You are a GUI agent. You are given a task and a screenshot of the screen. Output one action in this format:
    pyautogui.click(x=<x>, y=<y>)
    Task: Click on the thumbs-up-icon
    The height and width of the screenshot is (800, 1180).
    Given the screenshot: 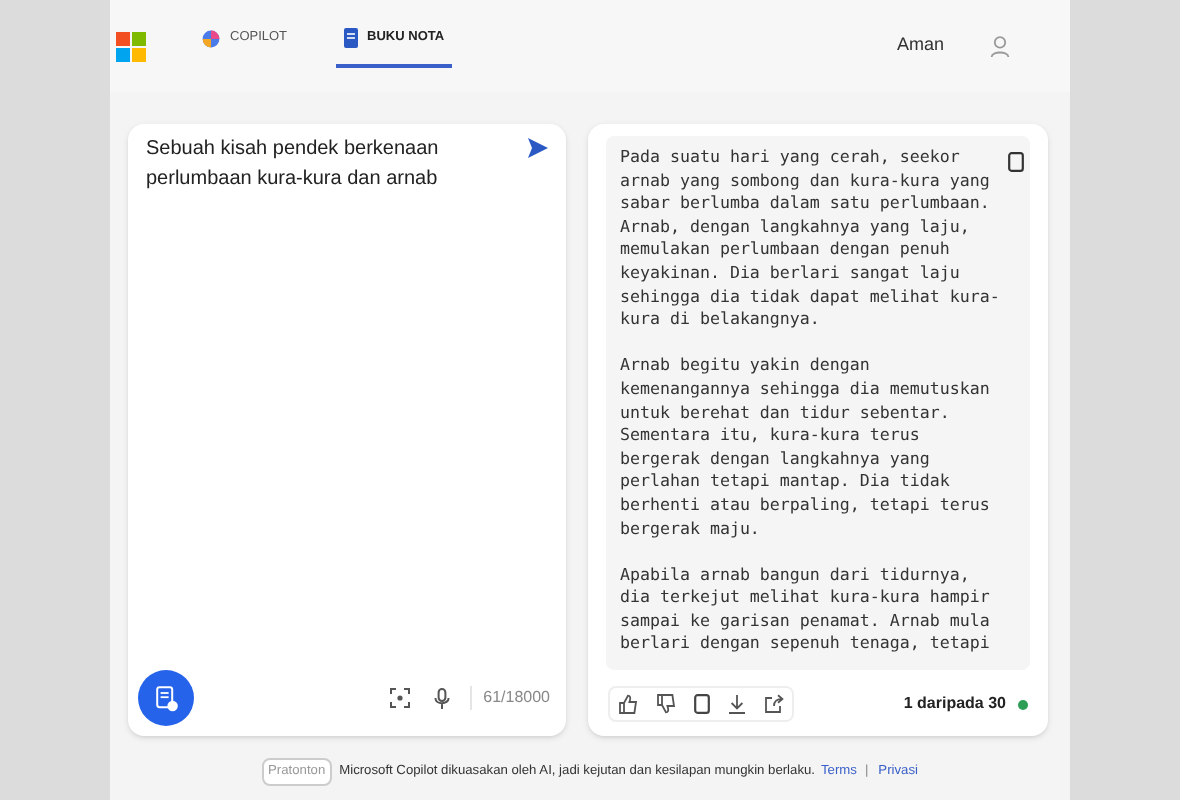 What is the action you would take?
    pyautogui.click(x=628, y=704)
    